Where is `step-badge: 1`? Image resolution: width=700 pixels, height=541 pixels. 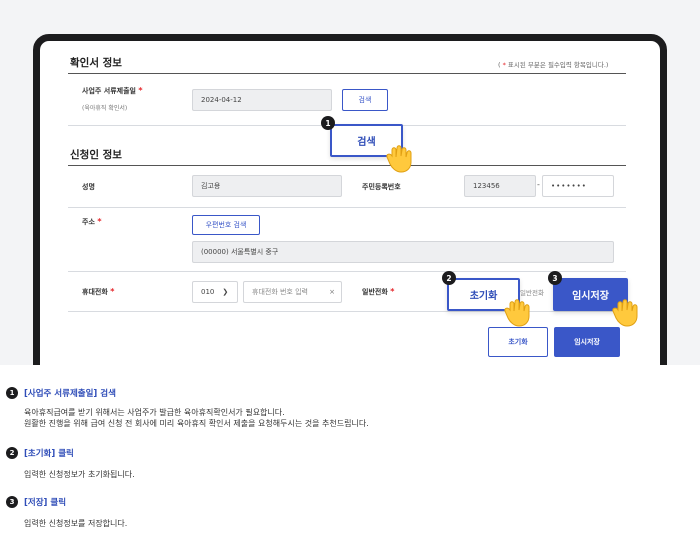
step-badge: 1 is located at coordinates (12, 393).